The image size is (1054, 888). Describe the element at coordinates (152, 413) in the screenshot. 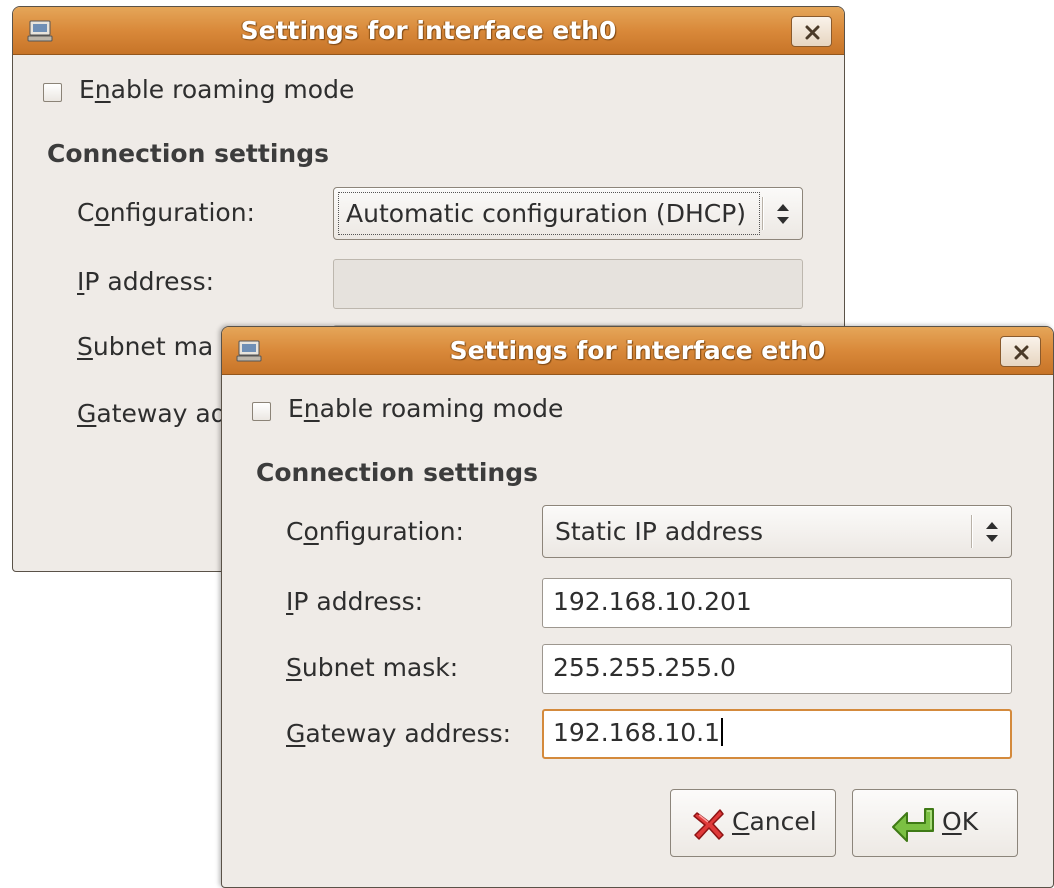

I see `gateway-address-label: Gateway ad` at that location.